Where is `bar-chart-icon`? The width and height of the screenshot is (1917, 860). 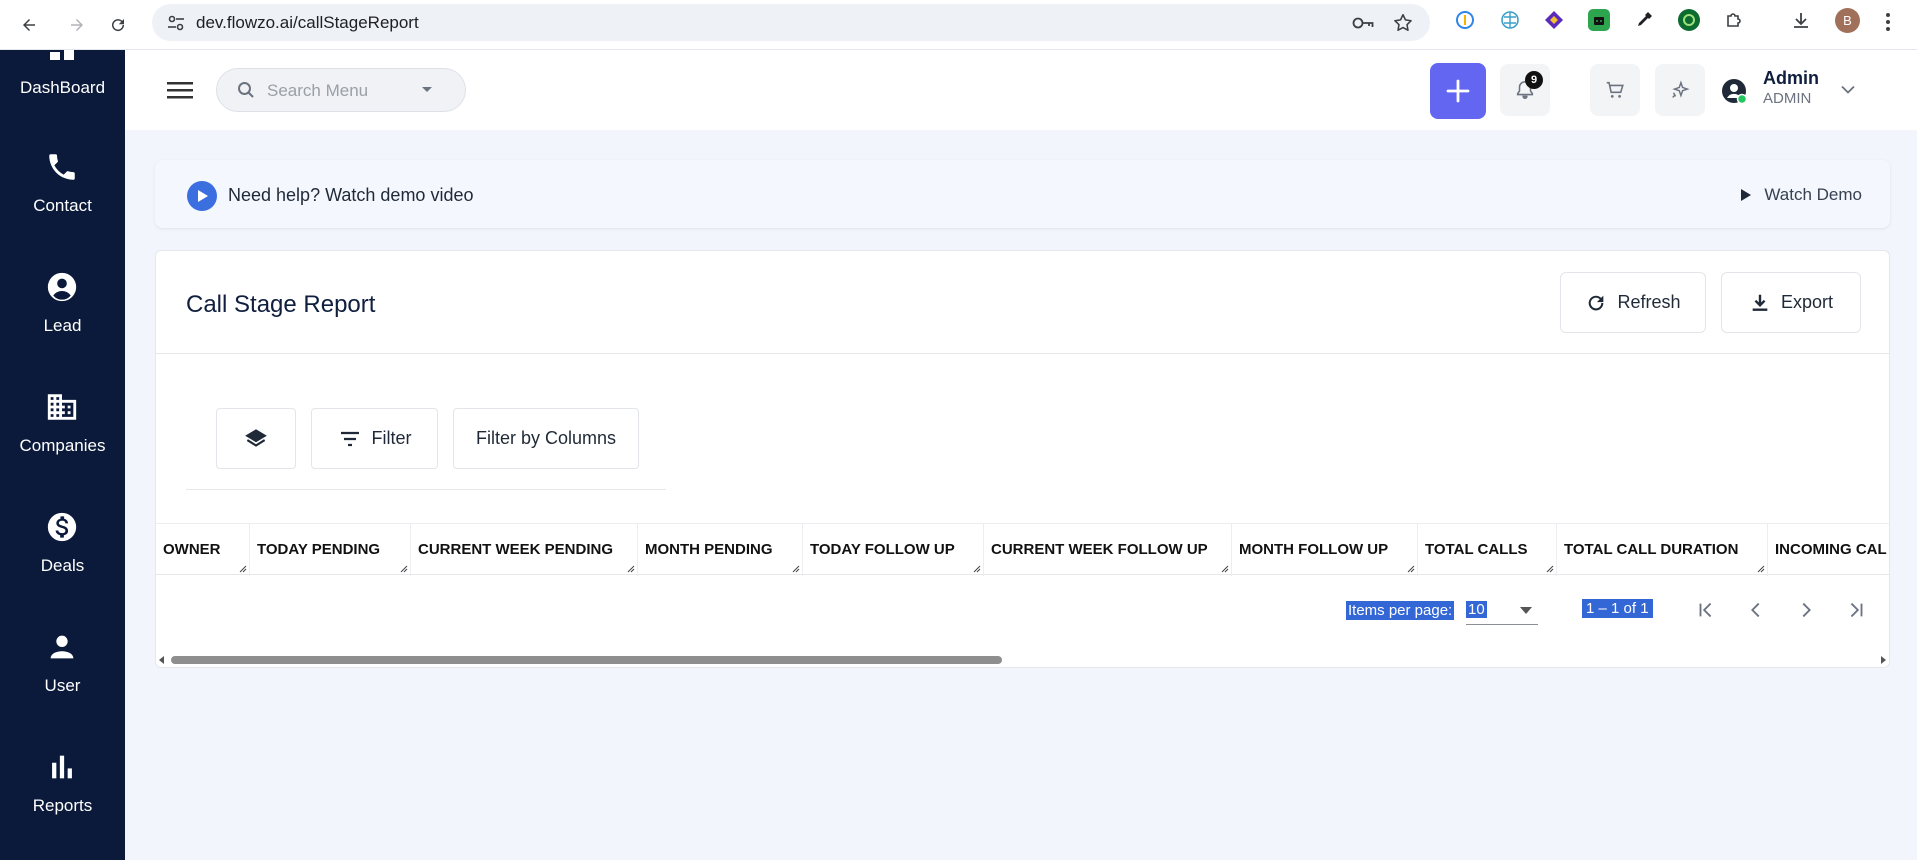 bar-chart-icon is located at coordinates (62, 767).